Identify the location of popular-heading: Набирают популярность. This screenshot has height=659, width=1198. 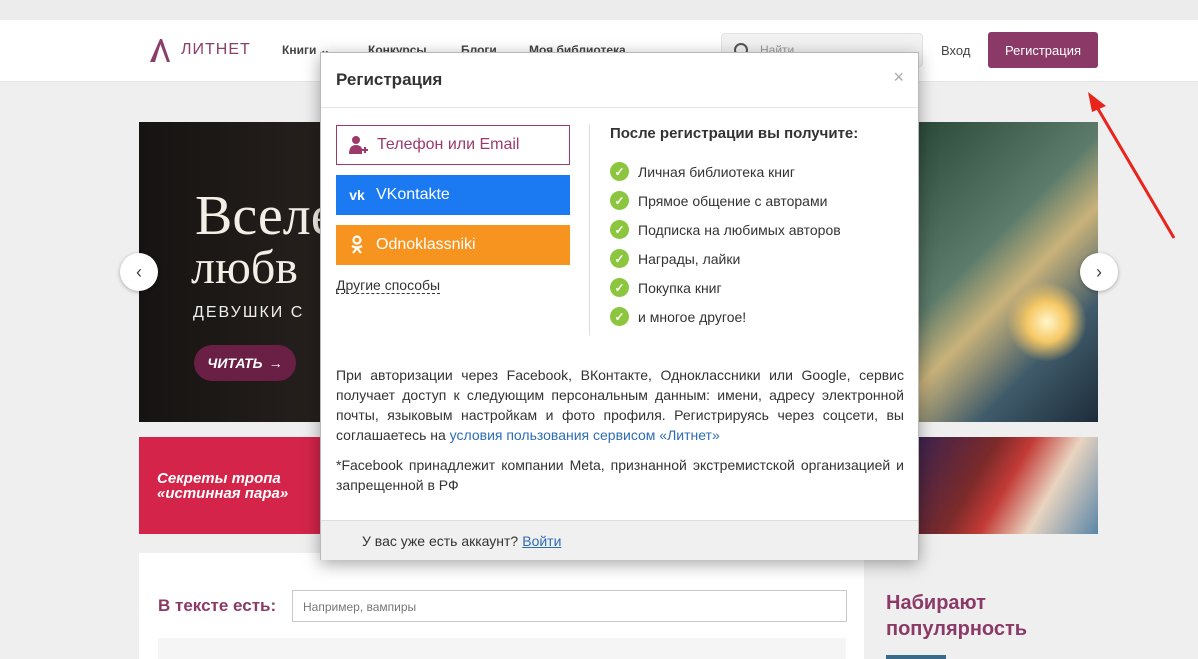
(957, 616).